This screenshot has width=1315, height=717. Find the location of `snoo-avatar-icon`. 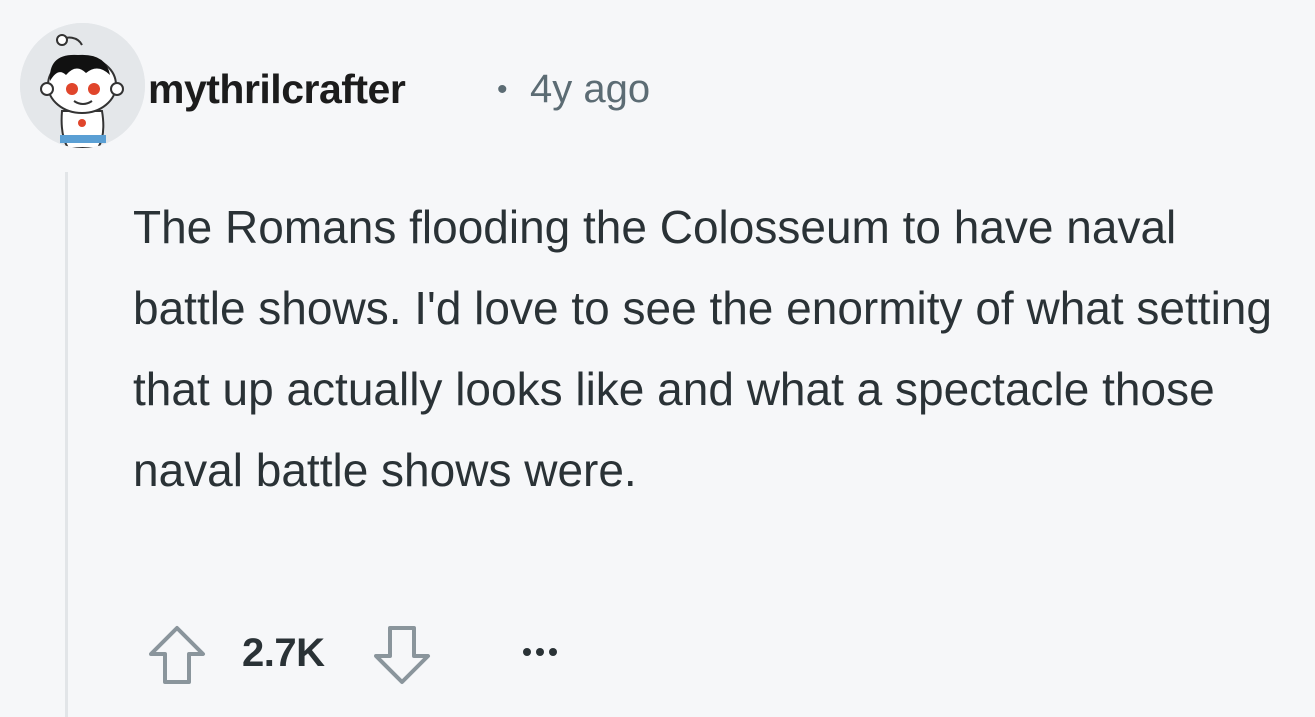

snoo-avatar-icon is located at coordinates (82, 85).